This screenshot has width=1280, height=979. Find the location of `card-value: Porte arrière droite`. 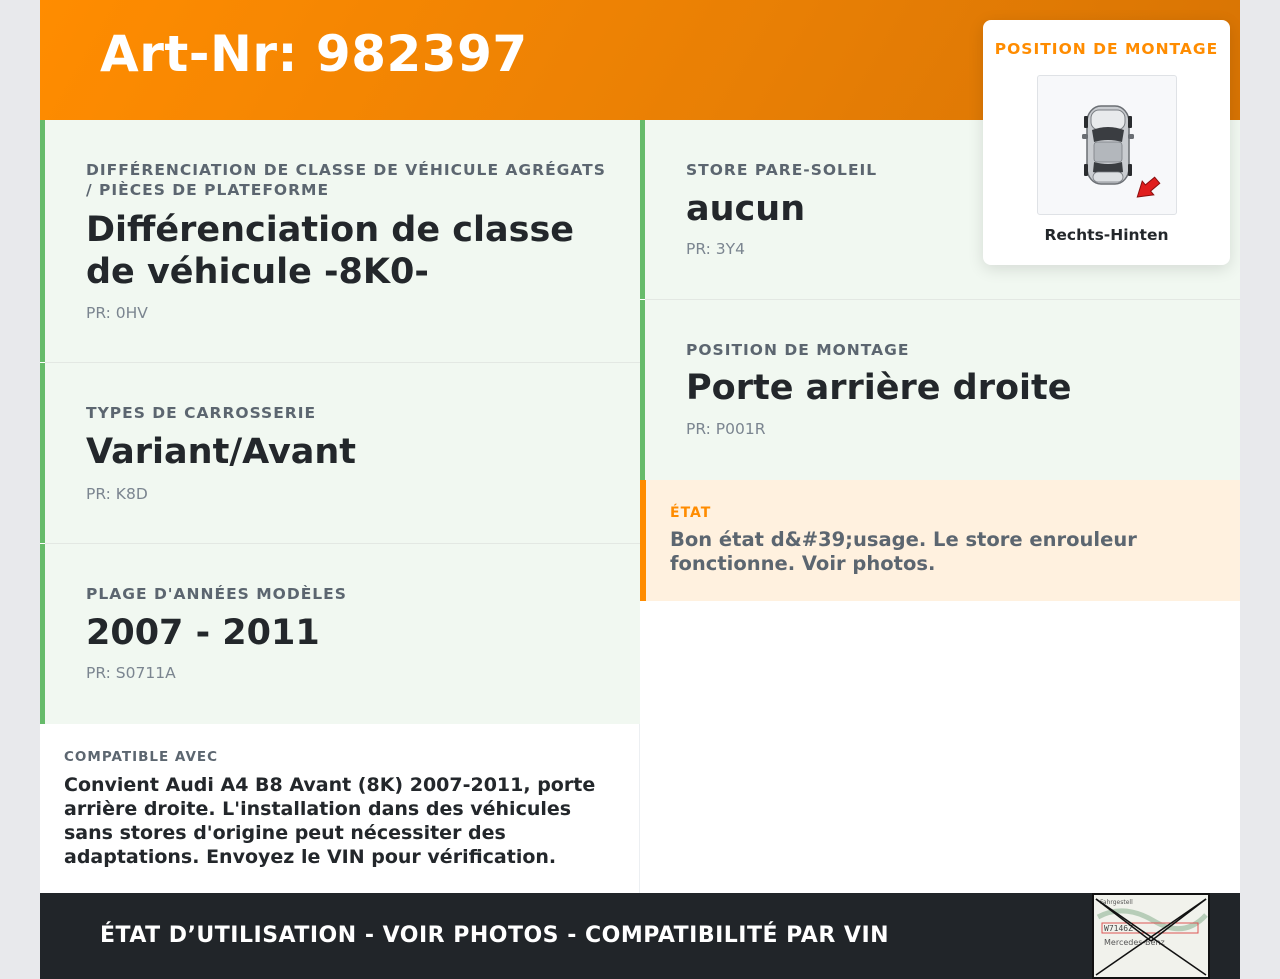

card-value: Porte arrière droite is located at coordinates (879, 388).